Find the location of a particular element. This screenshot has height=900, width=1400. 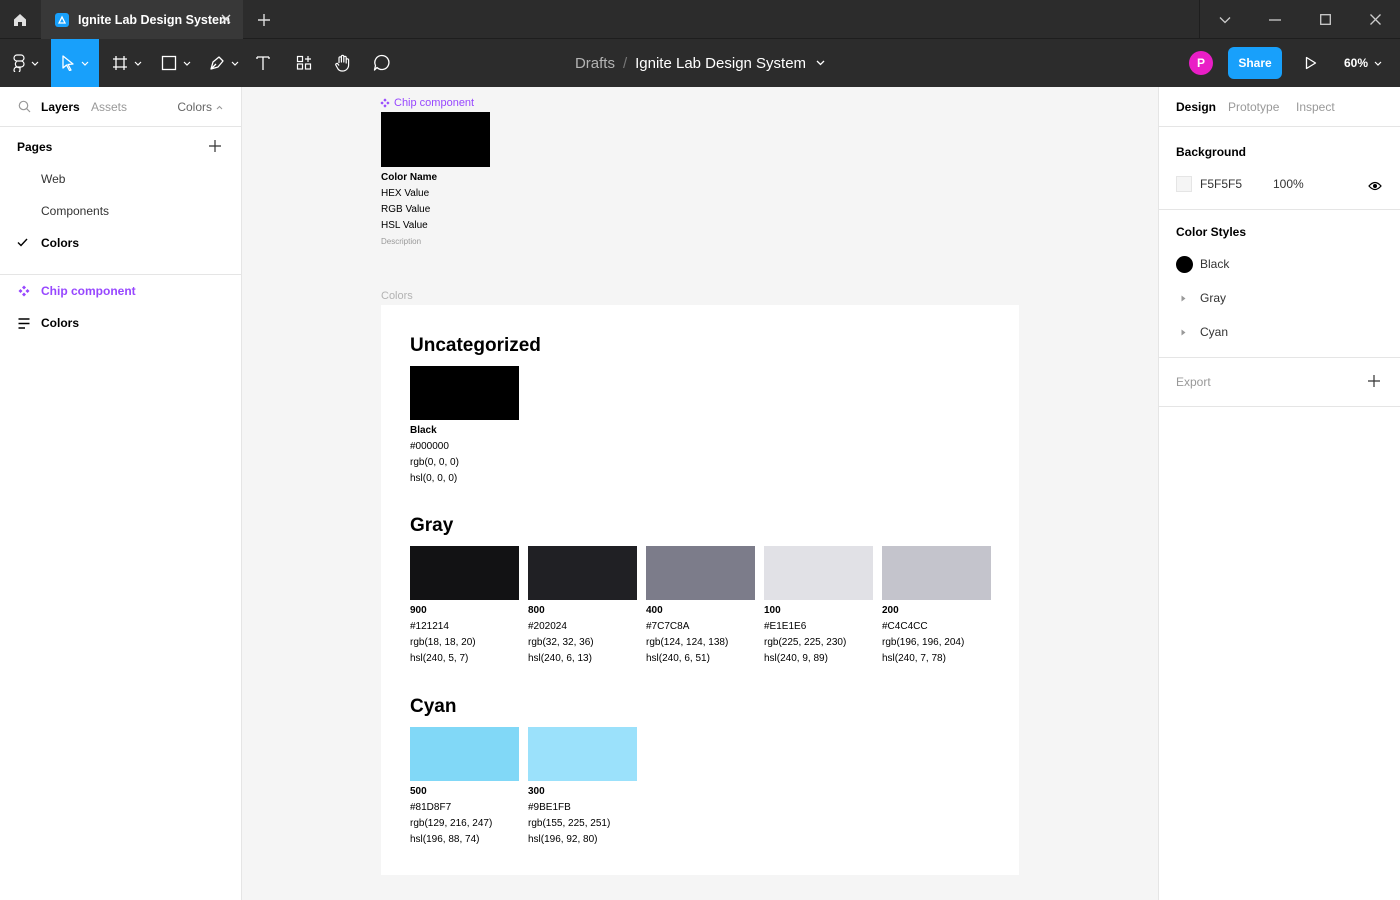

swatch-rgb-value: rgb(196, 196, 204) is located at coordinates (923, 642).